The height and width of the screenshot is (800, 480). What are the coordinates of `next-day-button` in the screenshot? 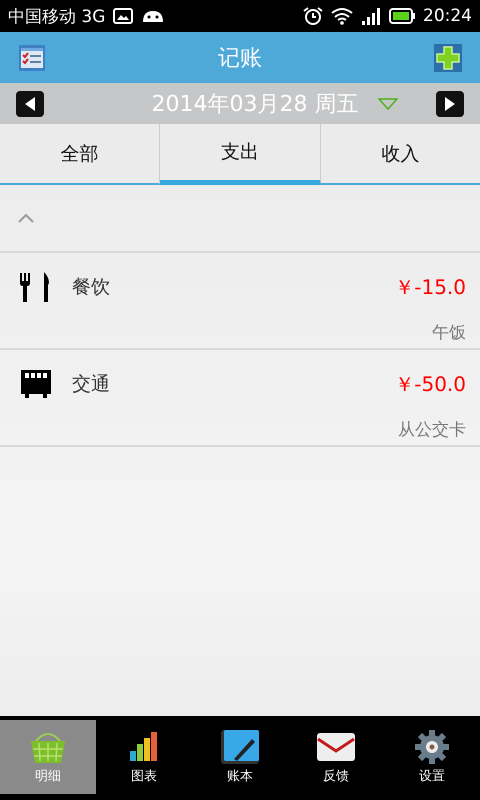 It's located at (450, 103).